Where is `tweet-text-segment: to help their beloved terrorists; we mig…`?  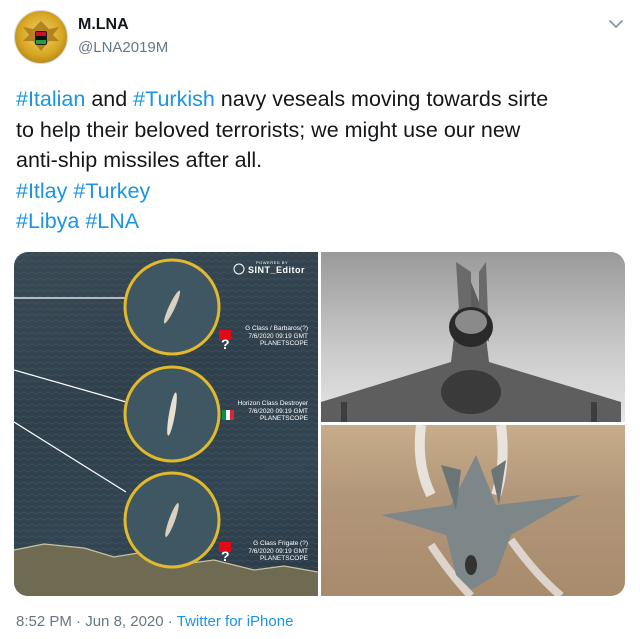 tweet-text-segment: to help their beloved terrorists; we mig… is located at coordinates (268, 129).